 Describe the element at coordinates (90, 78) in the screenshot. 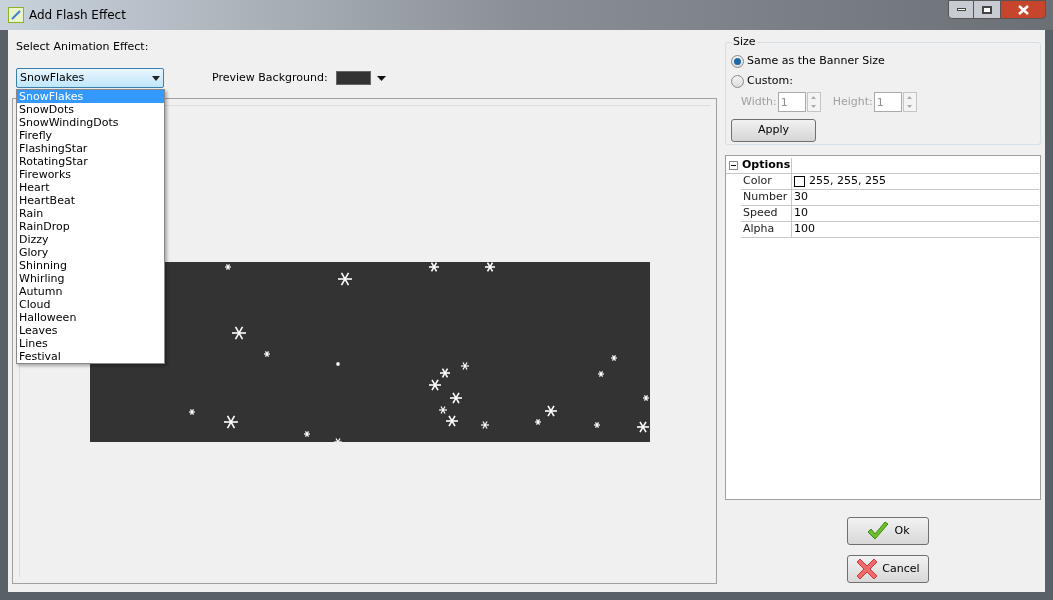

I see `effect-dropdown: SnowFlakes` at that location.